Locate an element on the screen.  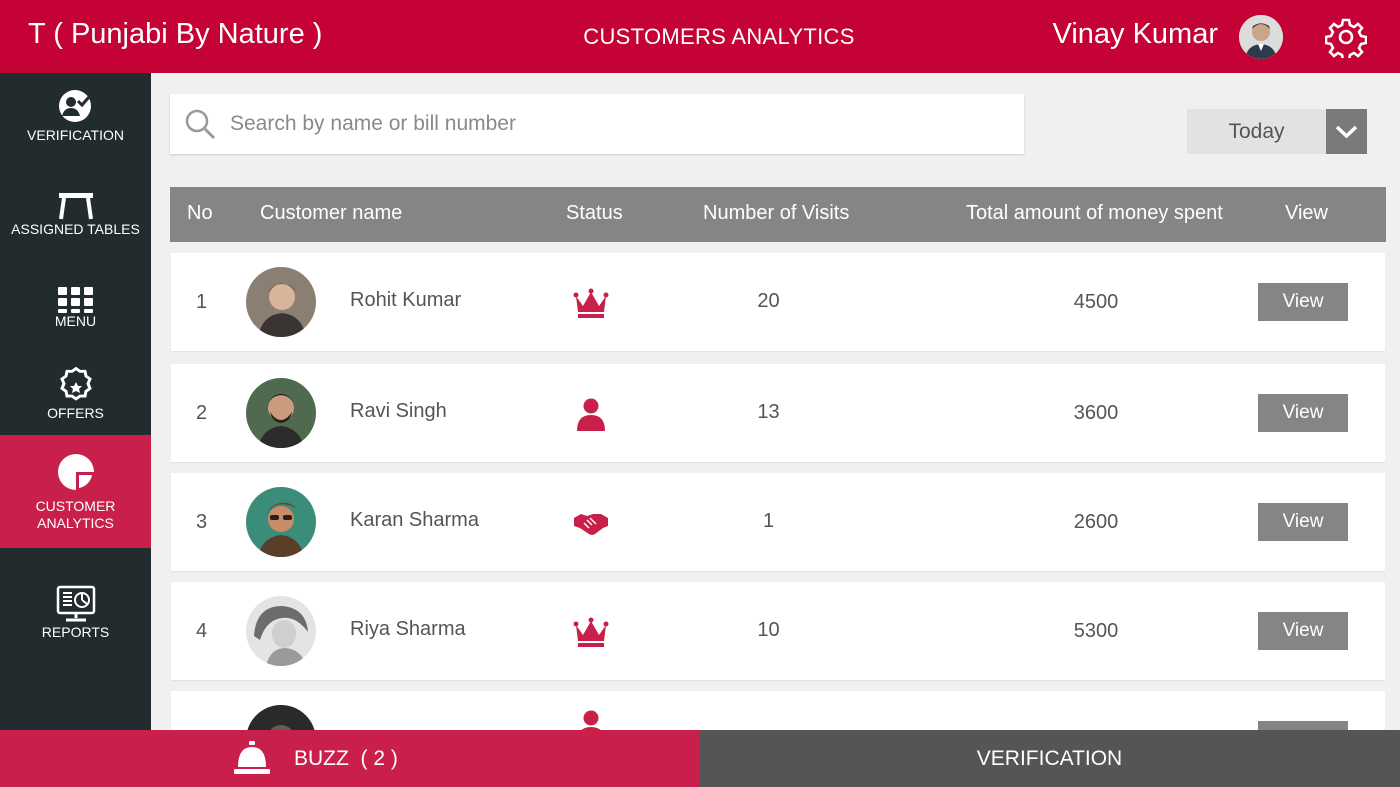
search-box is located at coordinates (597, 124).